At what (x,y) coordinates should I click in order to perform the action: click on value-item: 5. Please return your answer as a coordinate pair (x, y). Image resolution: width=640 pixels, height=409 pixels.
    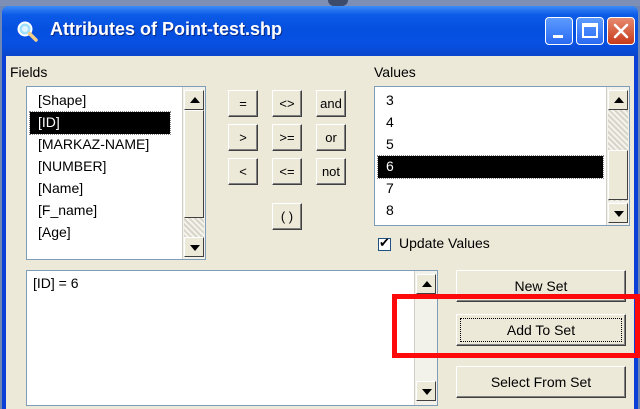
    Looking at the image, I should click on (490, 145).